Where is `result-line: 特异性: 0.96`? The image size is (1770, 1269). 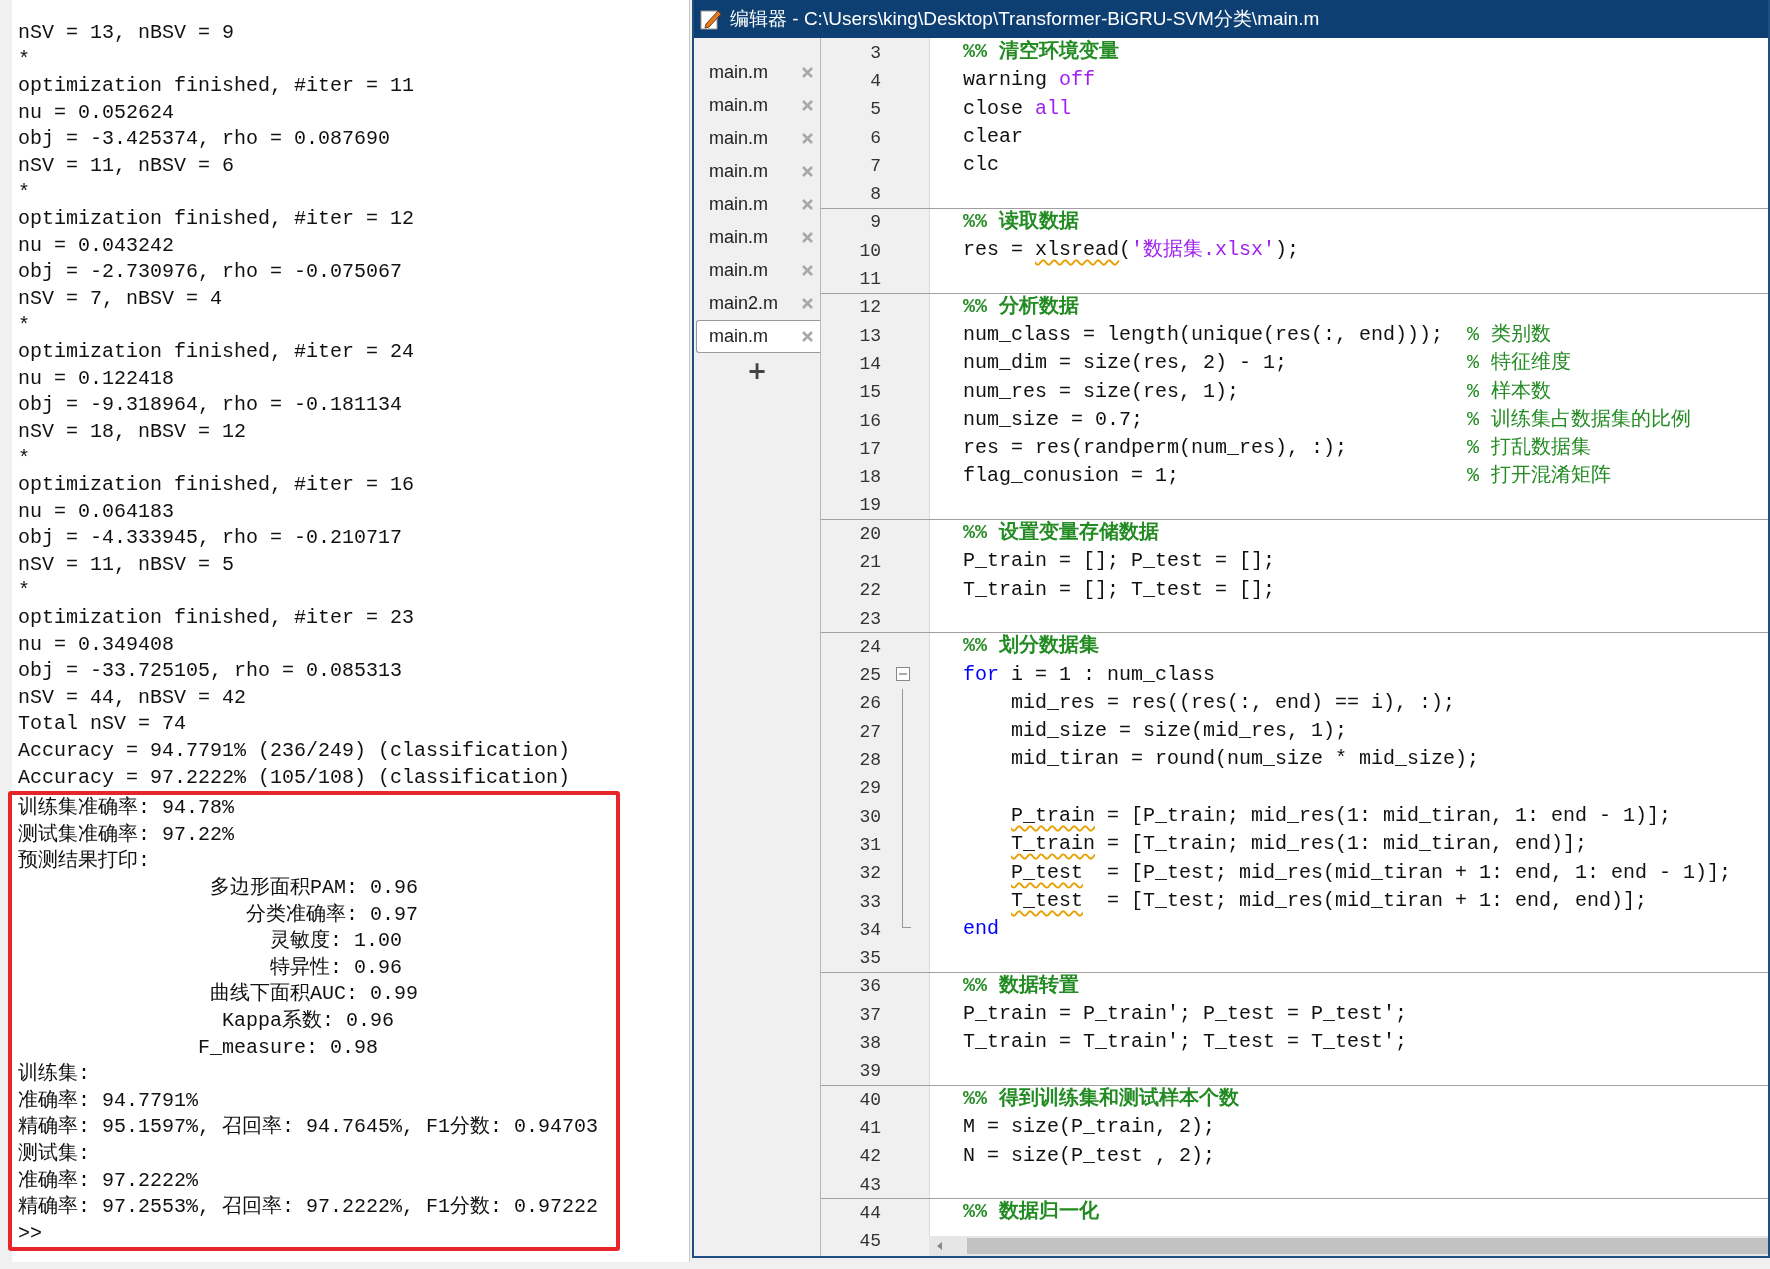
result-line: 特异性: 0.96 is located at coordinates (336, 967).